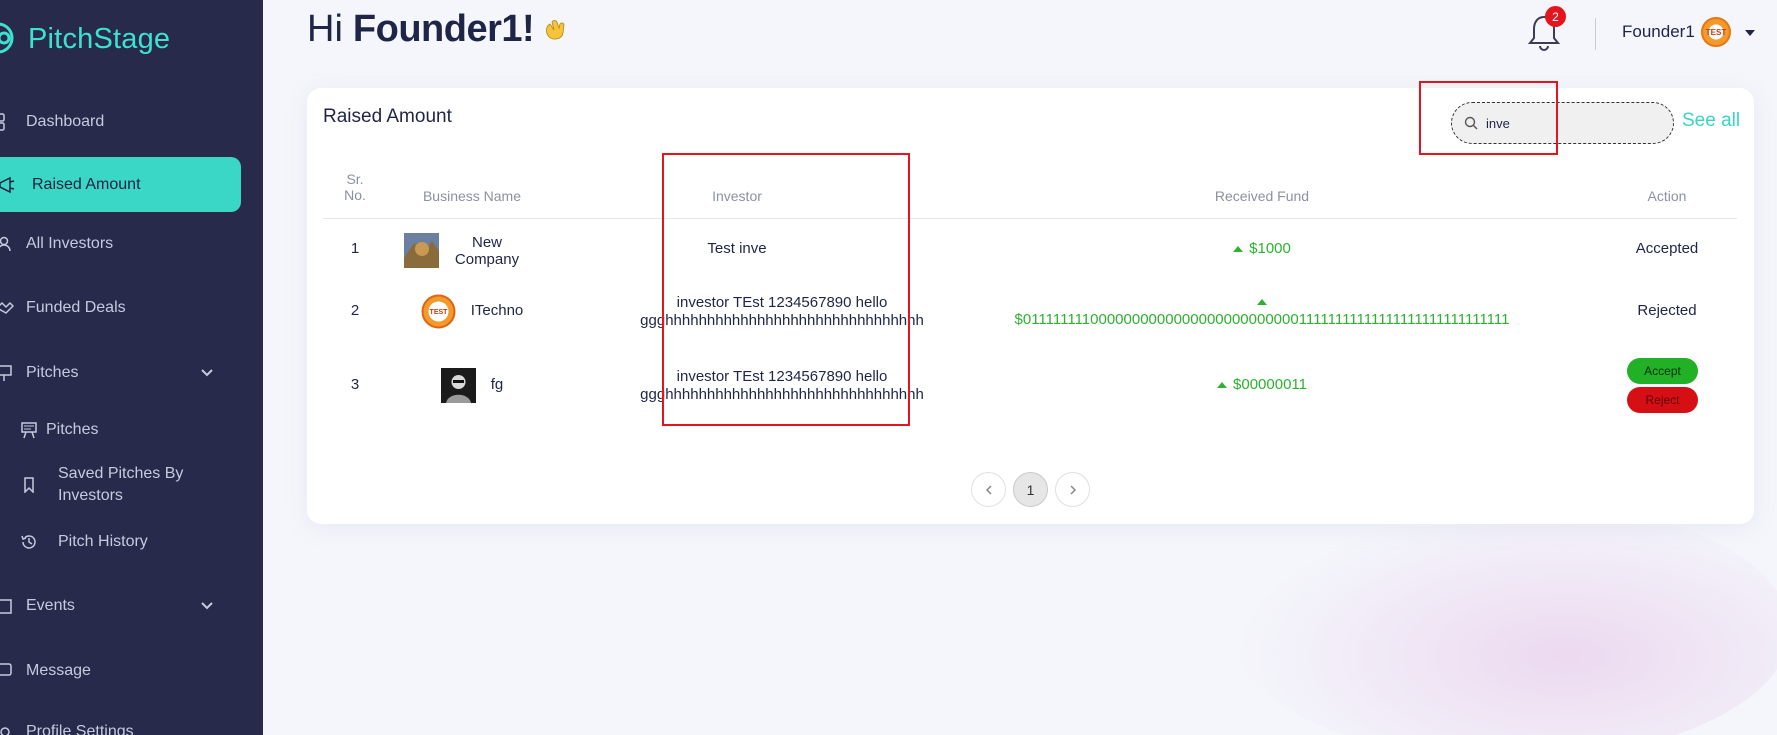  Describe the element at coordinates (8, 308) in the screenshot. I see `handshake-icon` at that location.